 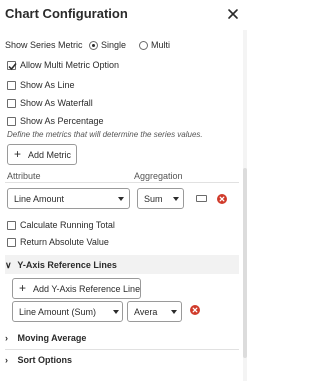 I want to click on series-metric-label: Show Series Metric, so click(x=44, y=45).